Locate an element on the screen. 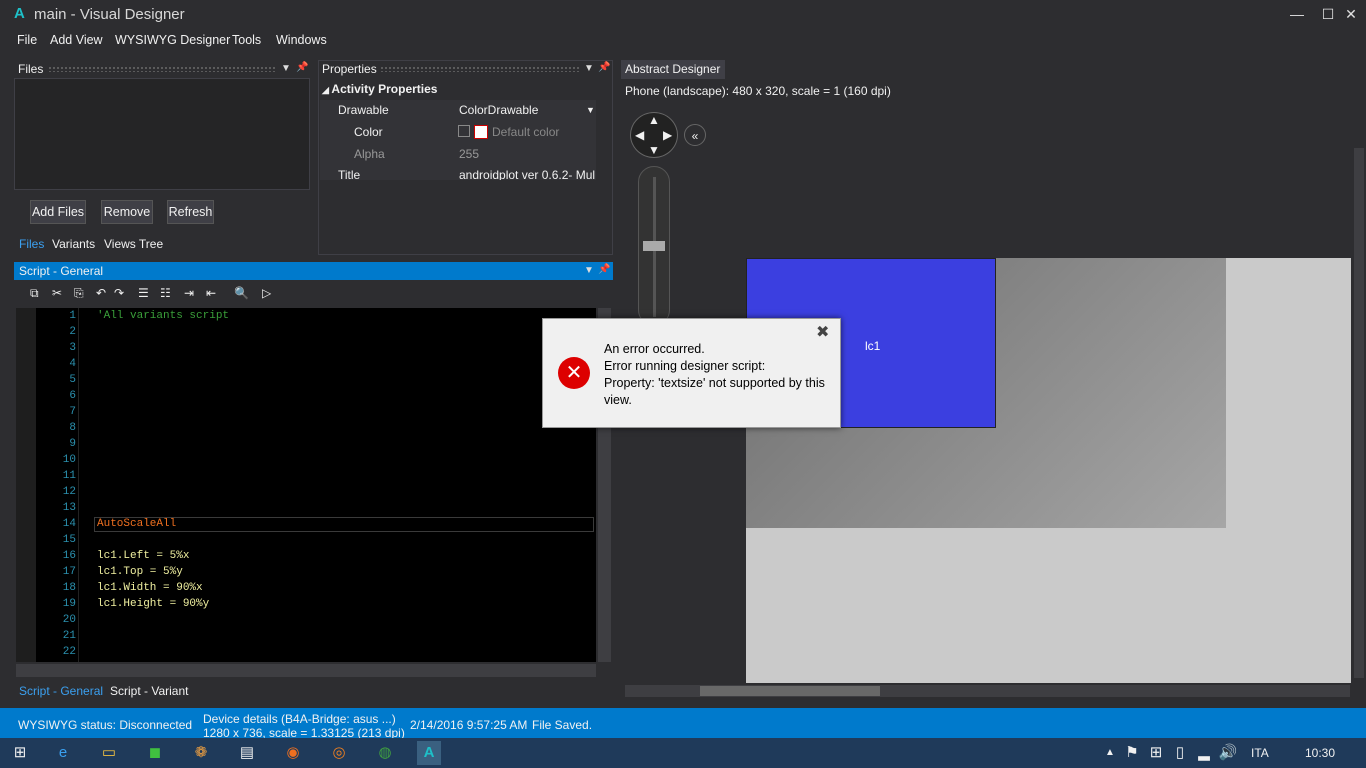 The height and width of the screenshot is (768, 1366). code-line: 'All variants script is located at coordinates (163, 316).